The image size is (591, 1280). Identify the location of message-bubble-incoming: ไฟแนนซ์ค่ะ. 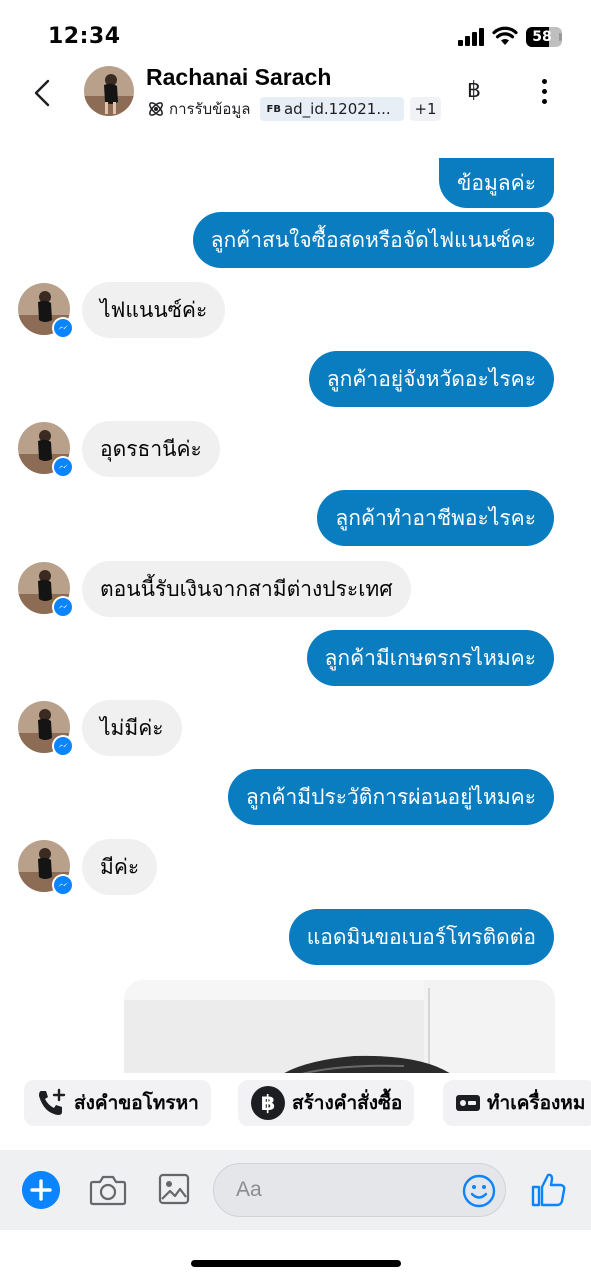
(154, 310).